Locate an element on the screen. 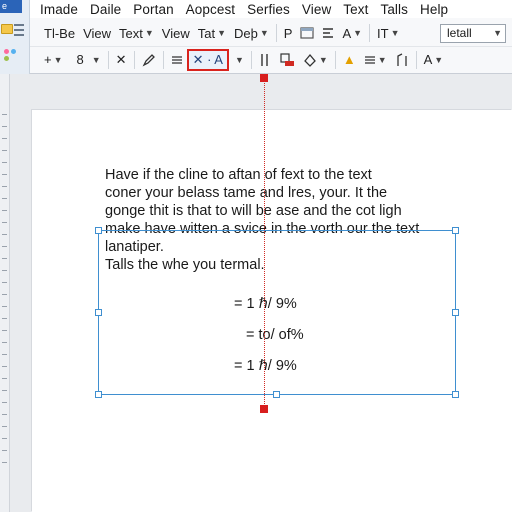  text-dropdown: Text ▼ is located at coordinates (136, 33).